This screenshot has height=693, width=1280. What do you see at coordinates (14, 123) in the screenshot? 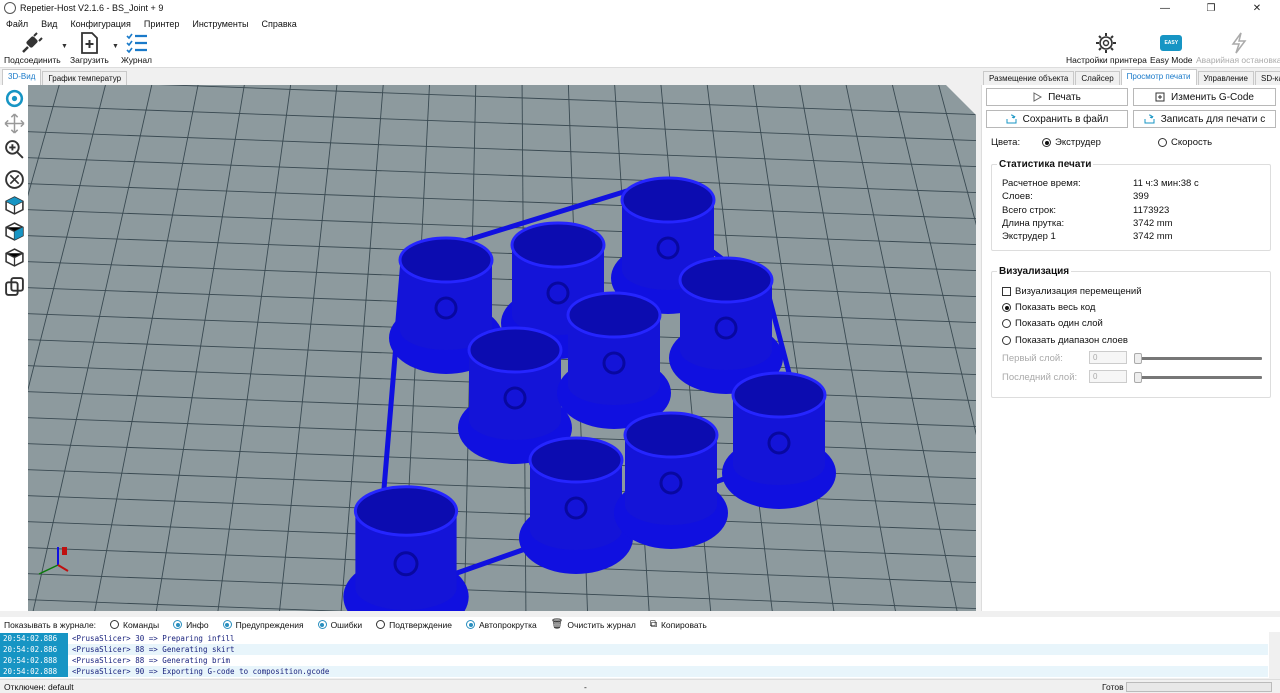
I see `move-view-icon` at bounding box center [14, 123].